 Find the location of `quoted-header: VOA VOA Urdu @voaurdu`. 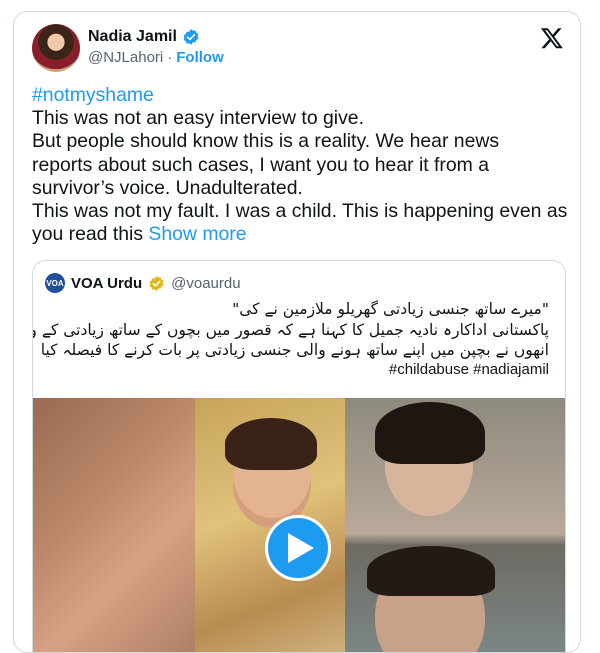

quoted-header: VOA VOA Urdu @voaurdu is located at coordinates (143, 283).